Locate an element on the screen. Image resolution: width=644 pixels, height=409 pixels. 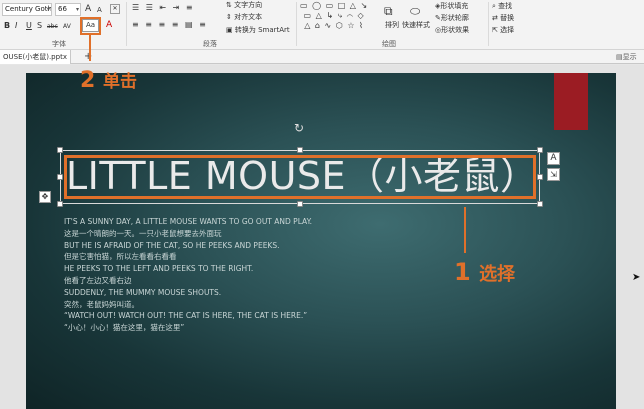
italic-button: I is located at coordinates (16, 26).